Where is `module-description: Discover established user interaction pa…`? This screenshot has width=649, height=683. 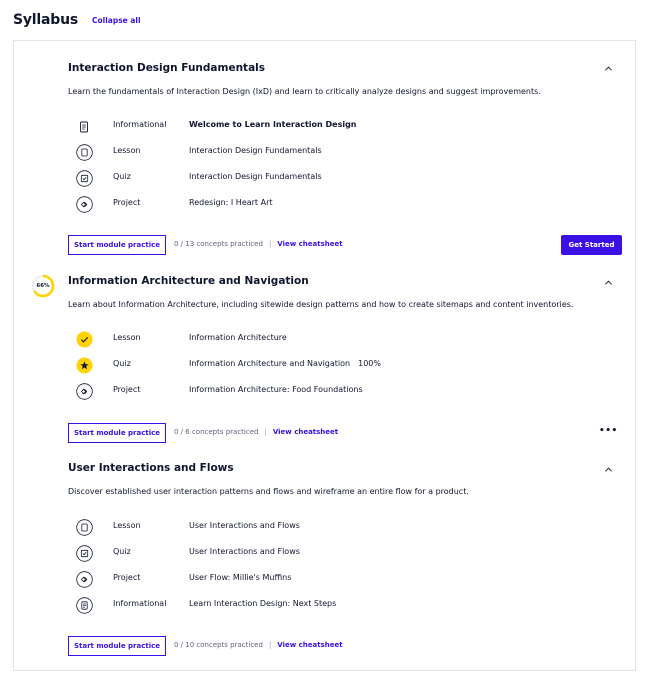
module-description: Discover established user interaction pa… is located at coordinates (268, 491).